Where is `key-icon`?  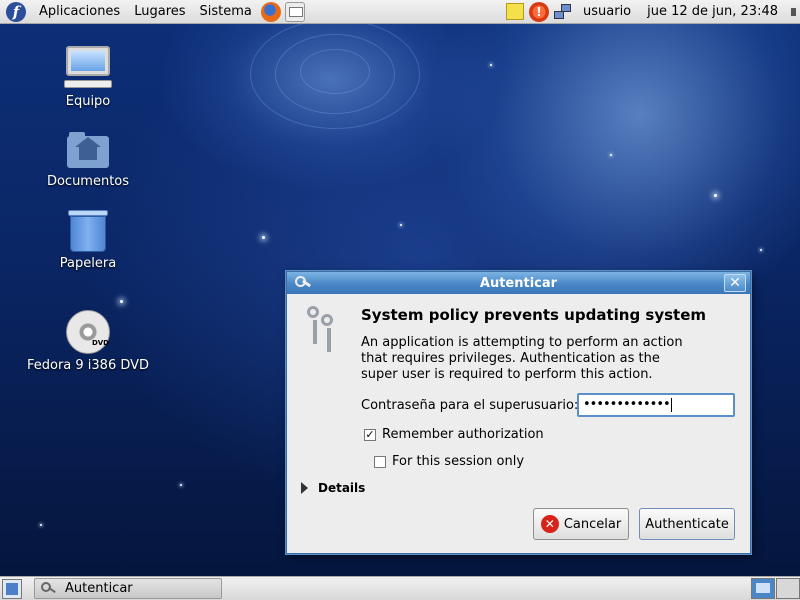 key-icon is located at coordinates (49, 588).